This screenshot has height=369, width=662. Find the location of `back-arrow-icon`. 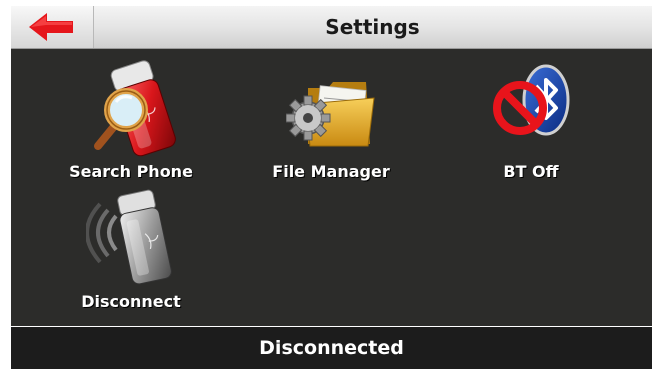

back-arrow-icon is located at coordinates (51, 27).